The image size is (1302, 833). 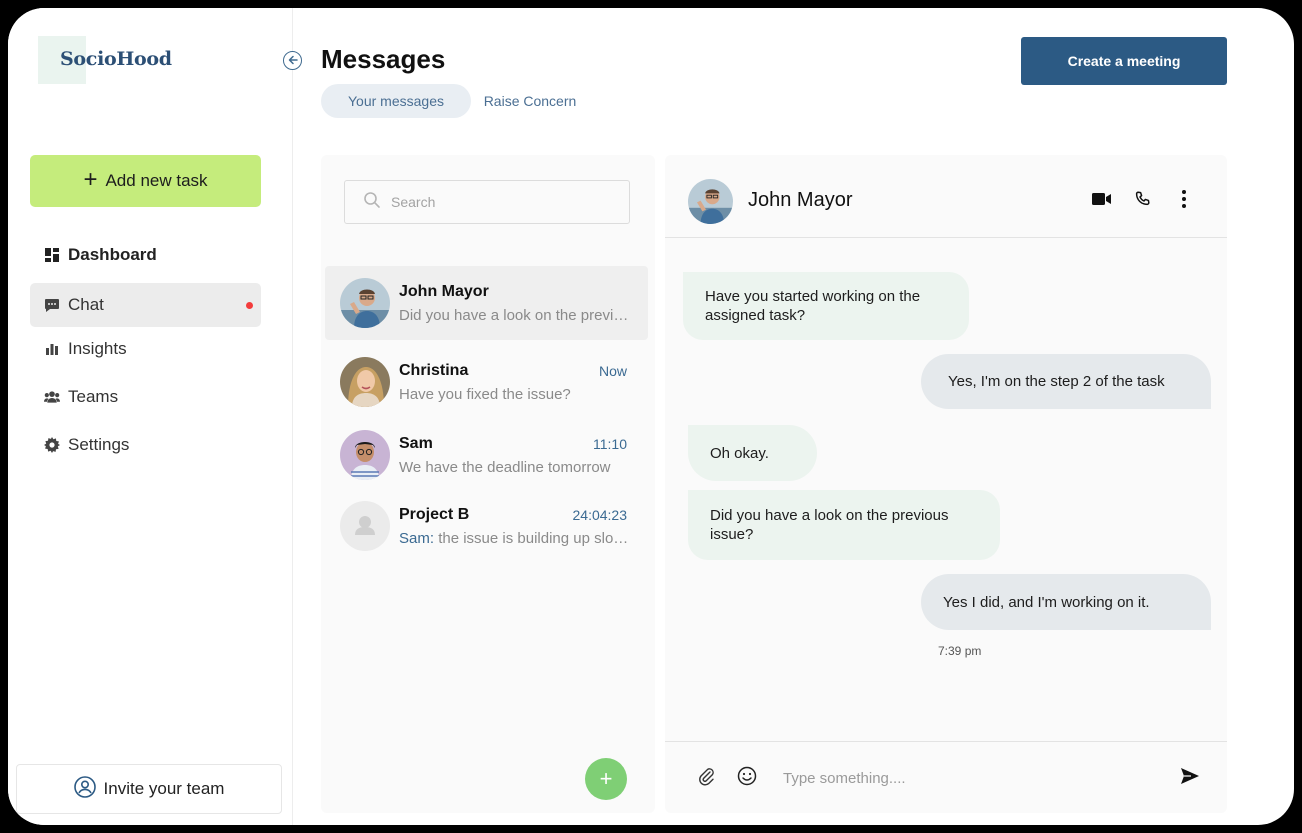 I want to click on send-icon, so click(x=1190, y=778).